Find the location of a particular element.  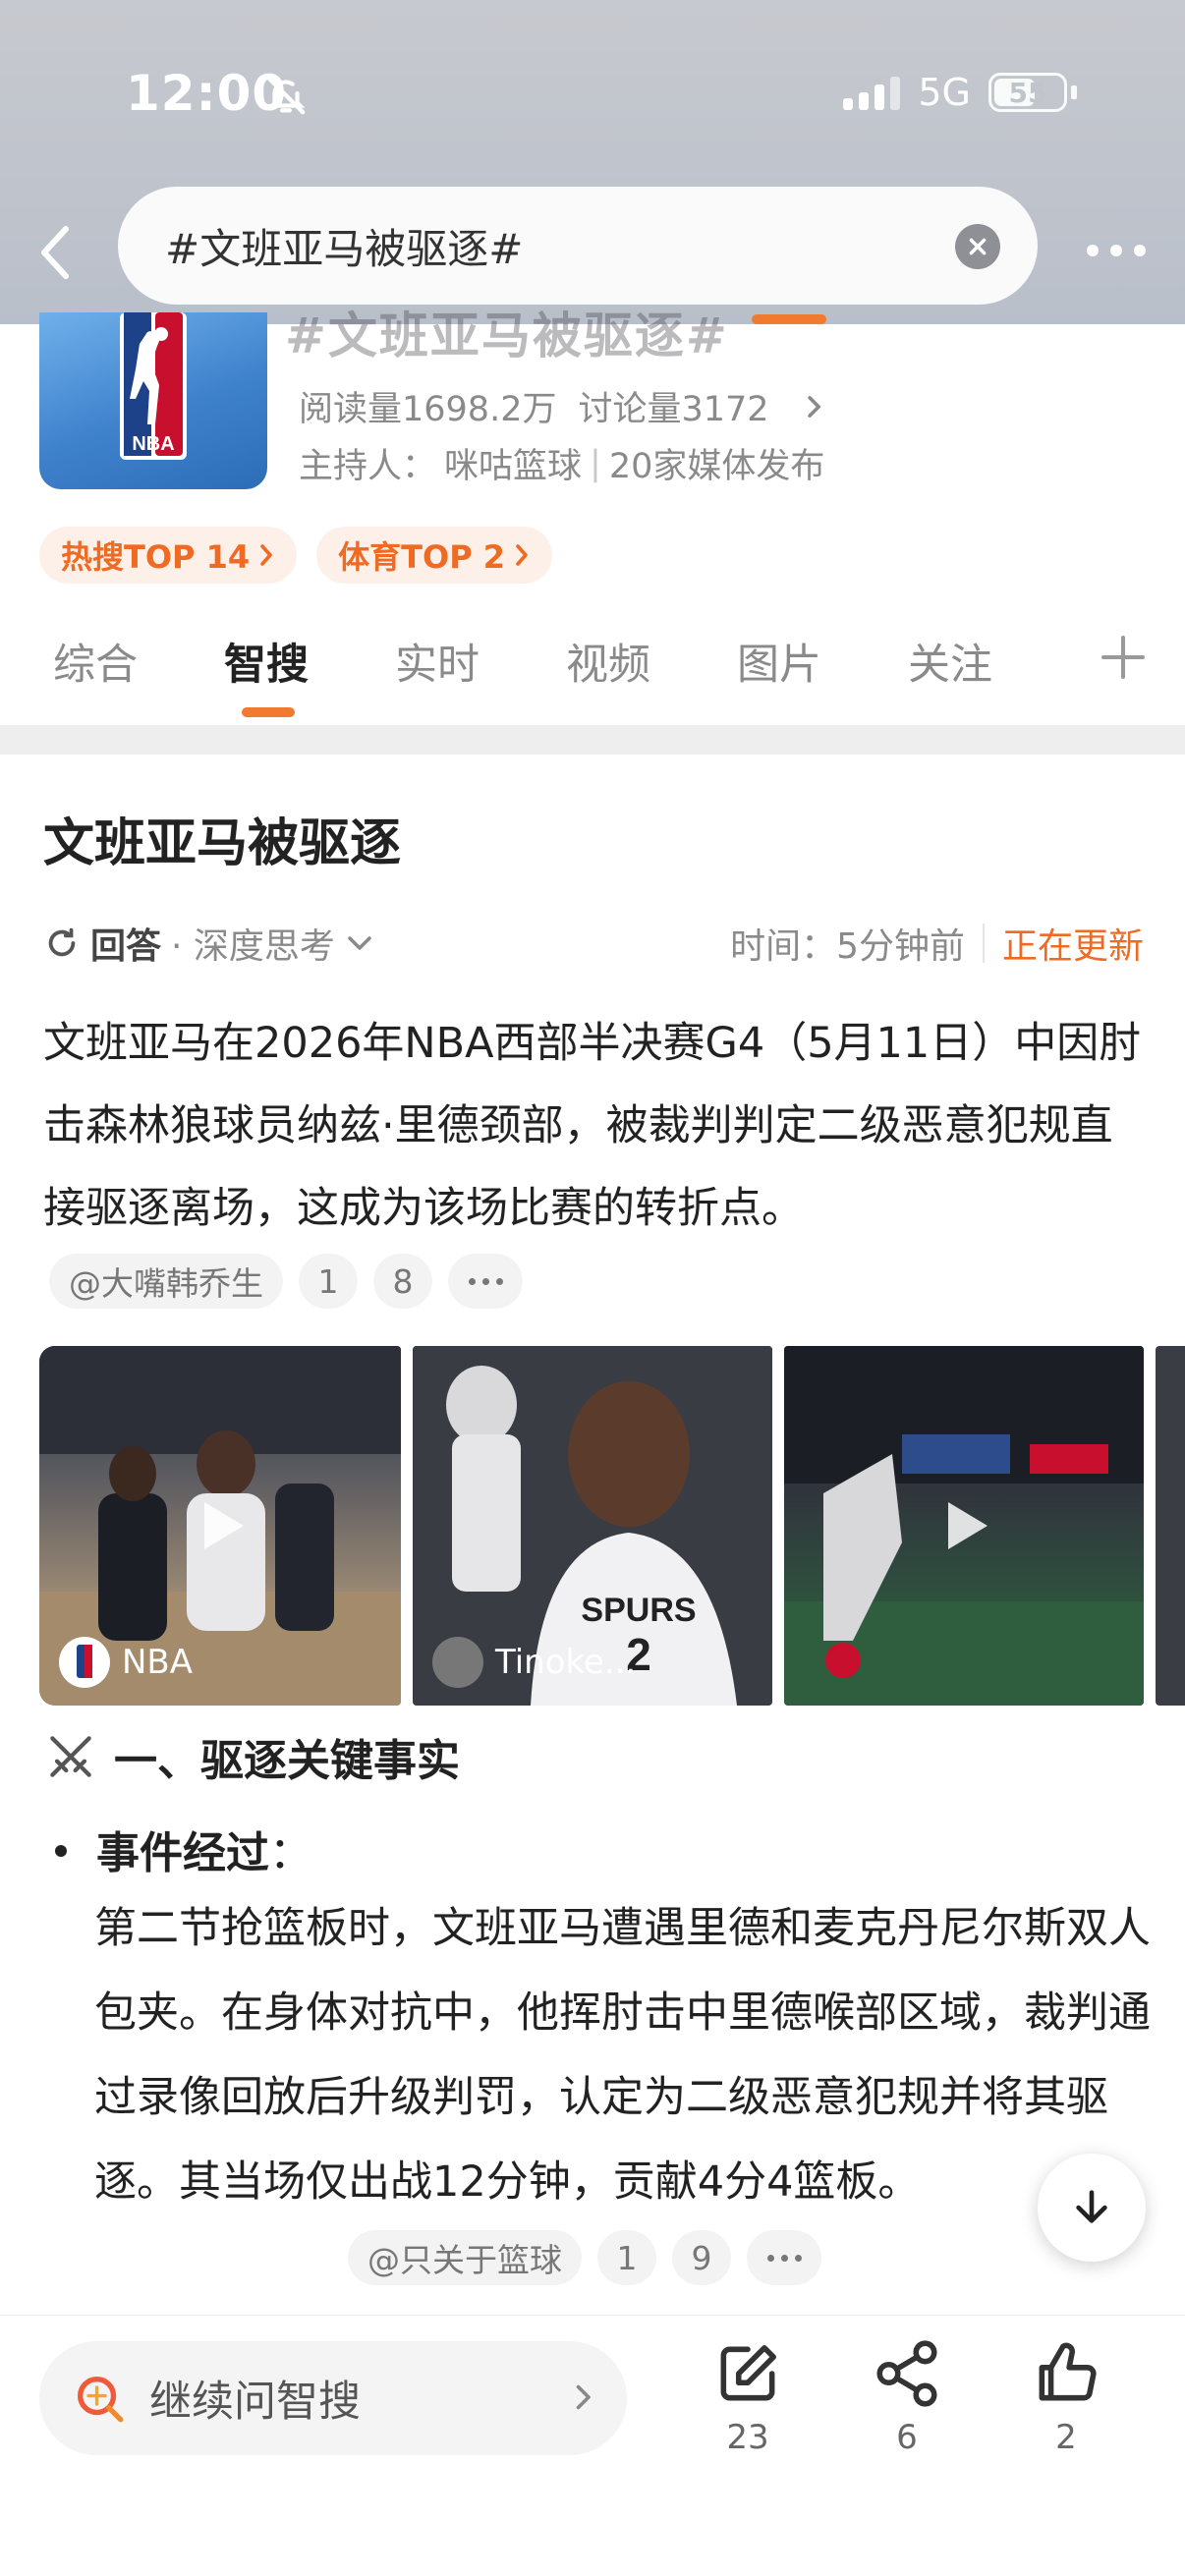

answer-mode: 回答 is located at coordinates (126, 946).